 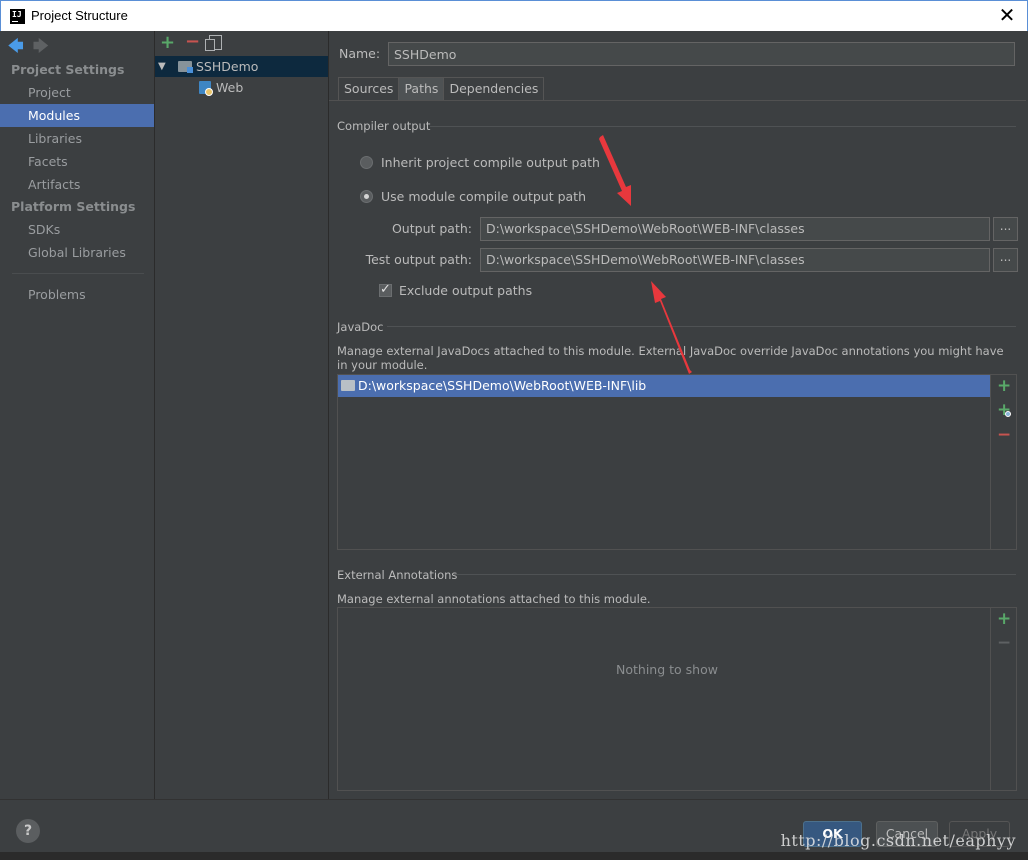 I want to click on nav-toolbar: 🡄 🡆, so click(x=77, y=45).